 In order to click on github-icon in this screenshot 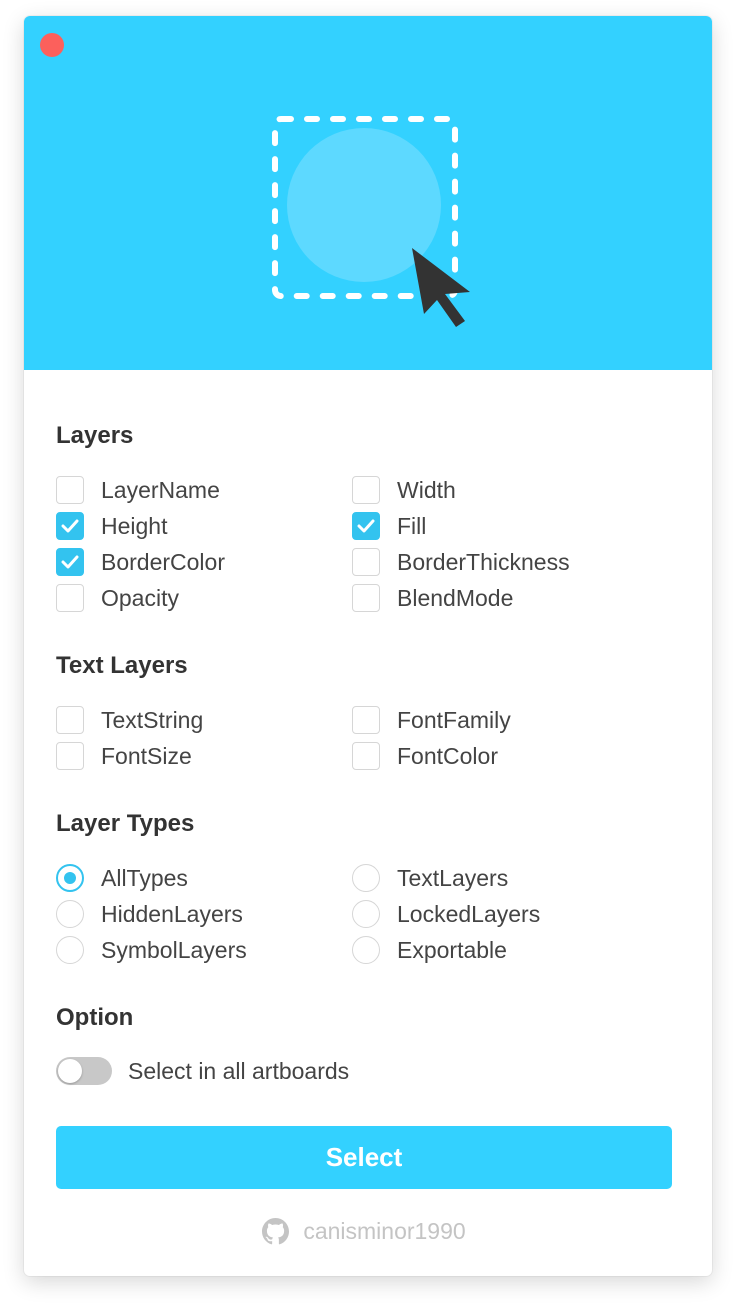, I will do `click(276, 1230)`.